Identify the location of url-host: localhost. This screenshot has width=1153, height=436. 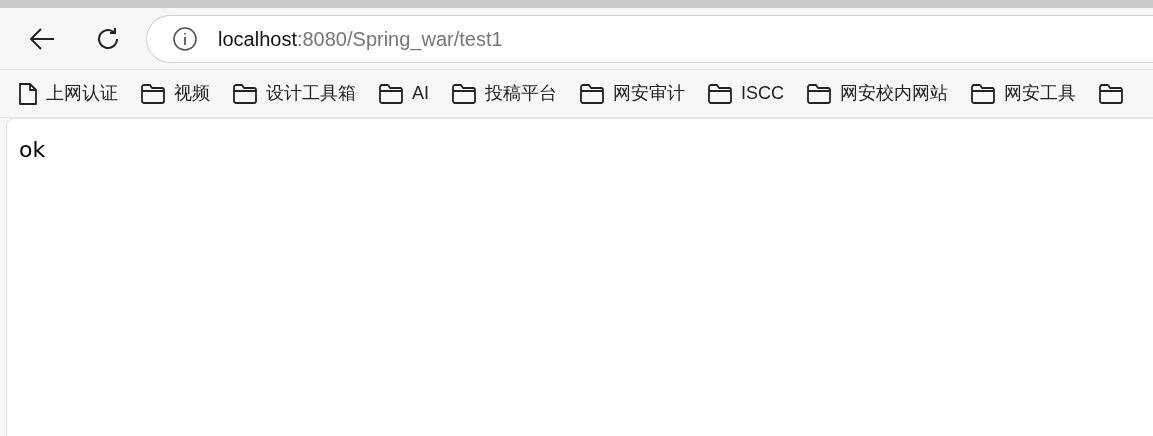
(257, 38).